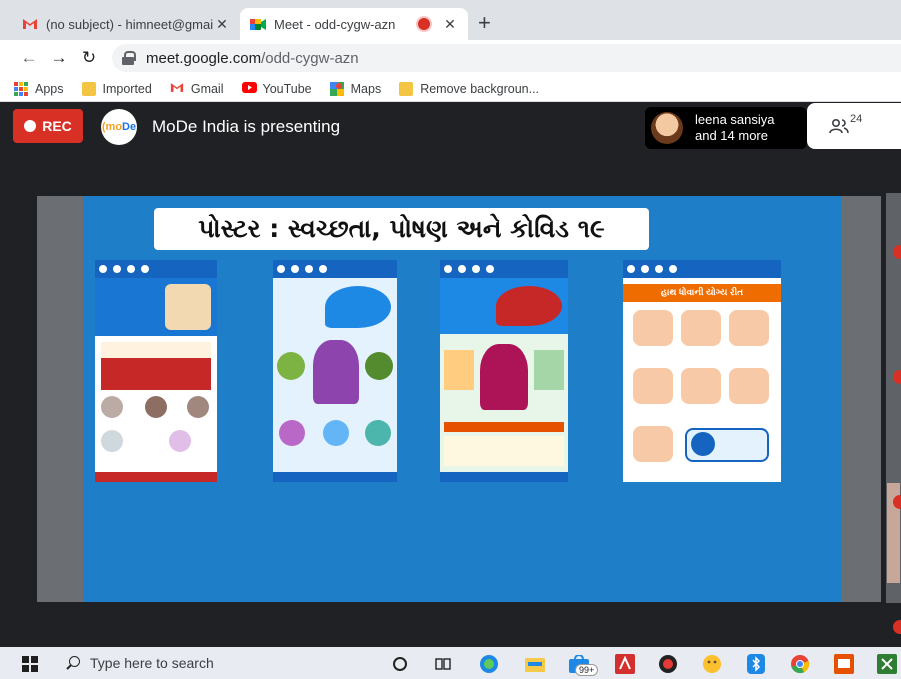  Describe the element at coordinates (89, 58) in the screenshot. I see `reload-icon: ↻` at that location.